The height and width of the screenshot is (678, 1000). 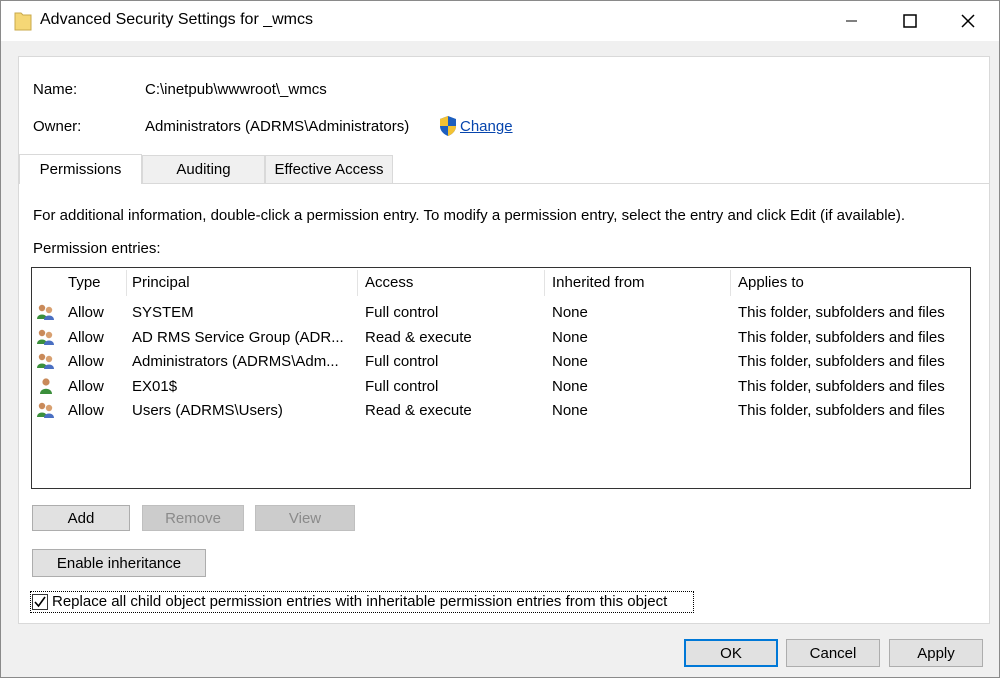 What do you see at coordinates (504, 183) in the screenshot?
I see `tab-divider` at bounding box center [504, 183].